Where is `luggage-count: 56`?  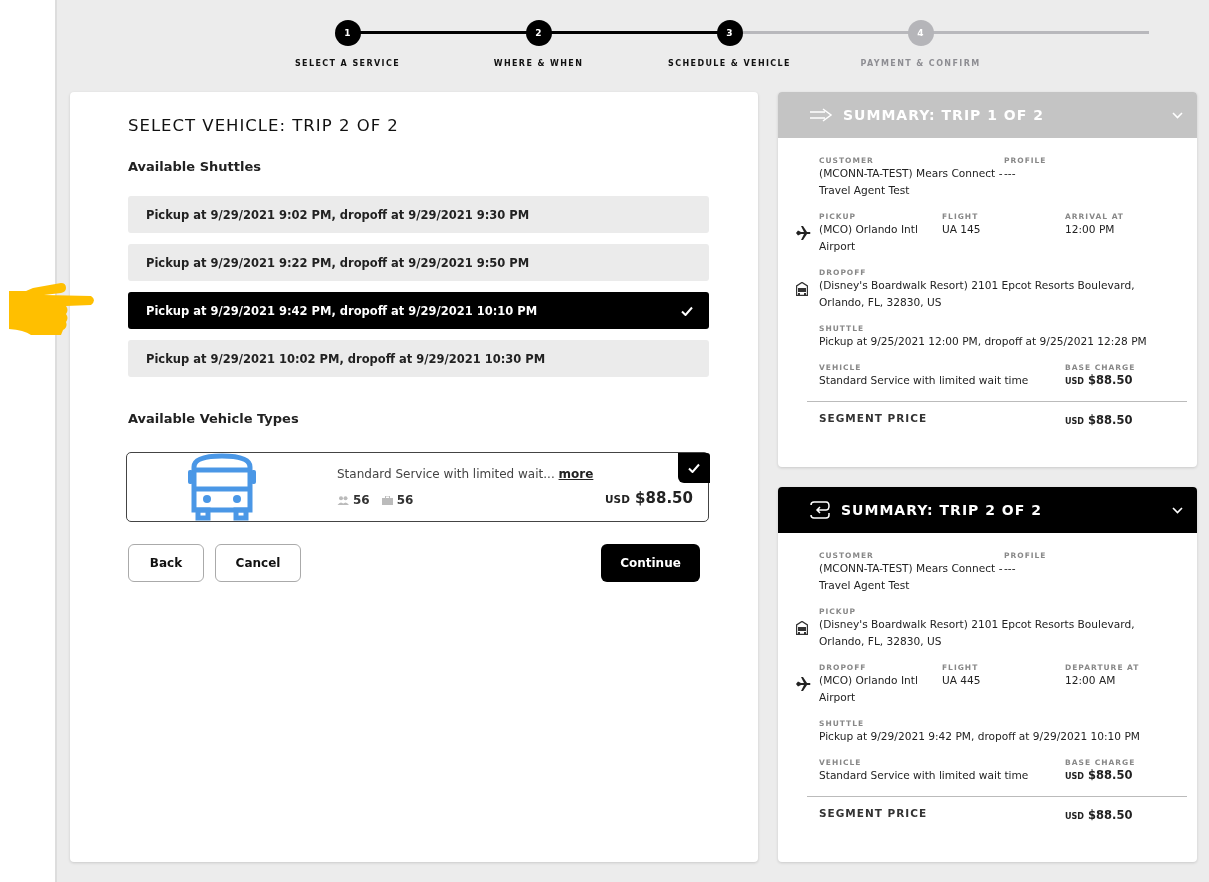
luggage-count: 56 is located at coordinates (405, 500).